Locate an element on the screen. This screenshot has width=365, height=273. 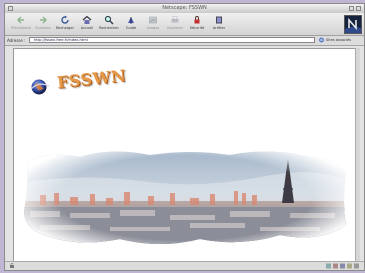
netscape-logo is located at coordinates (353, 24).